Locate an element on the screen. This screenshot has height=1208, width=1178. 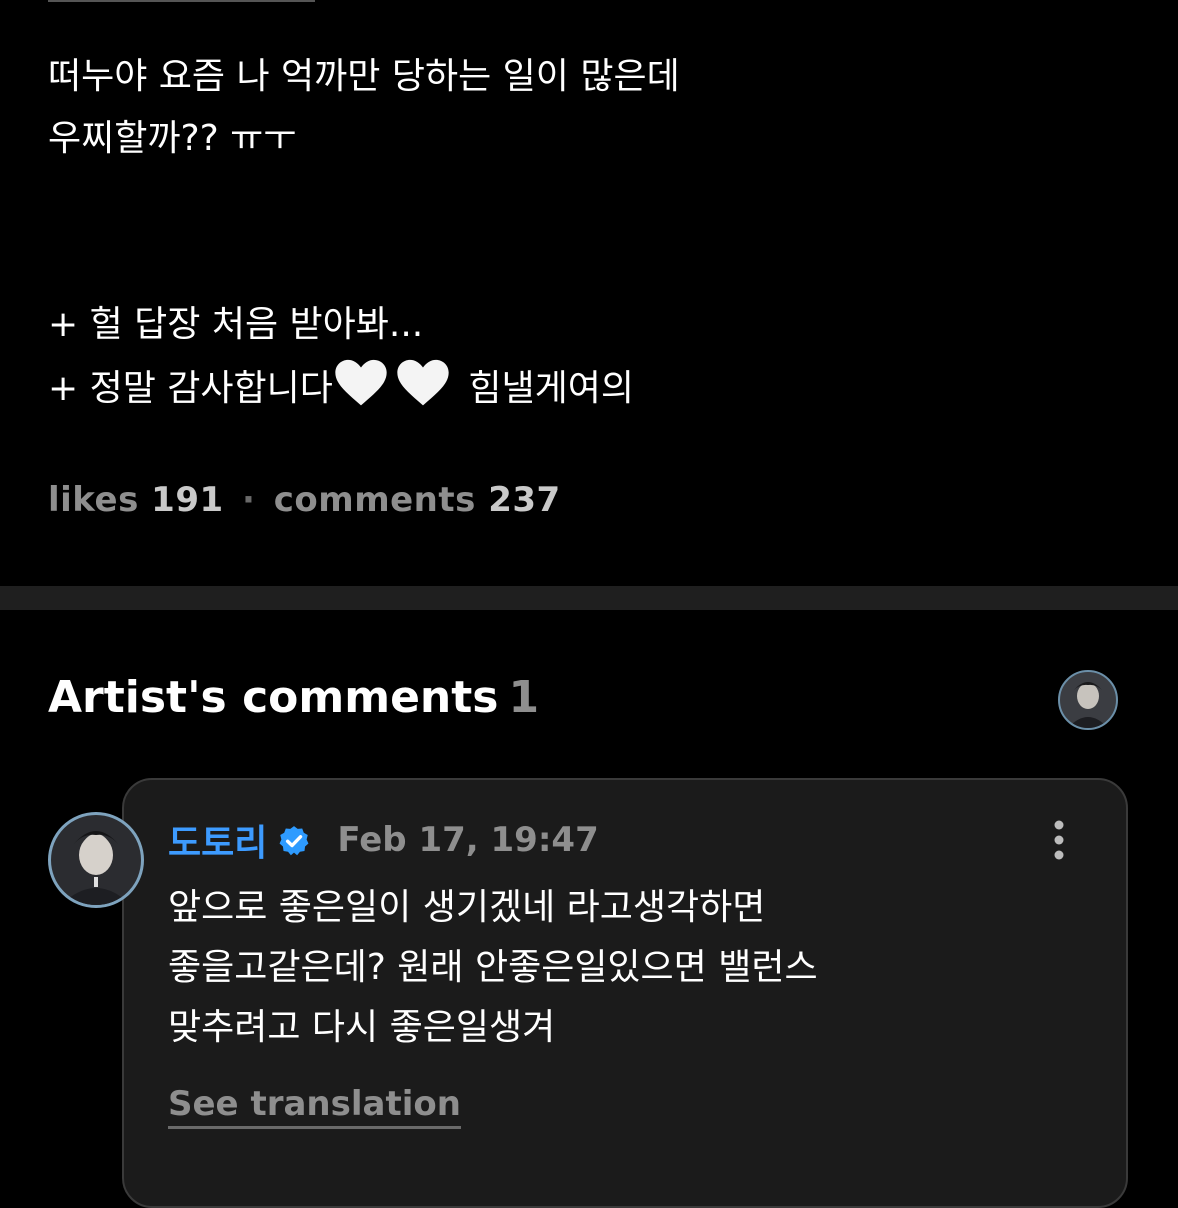
post-line-2: 우찌할까?? ㅠㅜ is located at coordinates (172, 138).